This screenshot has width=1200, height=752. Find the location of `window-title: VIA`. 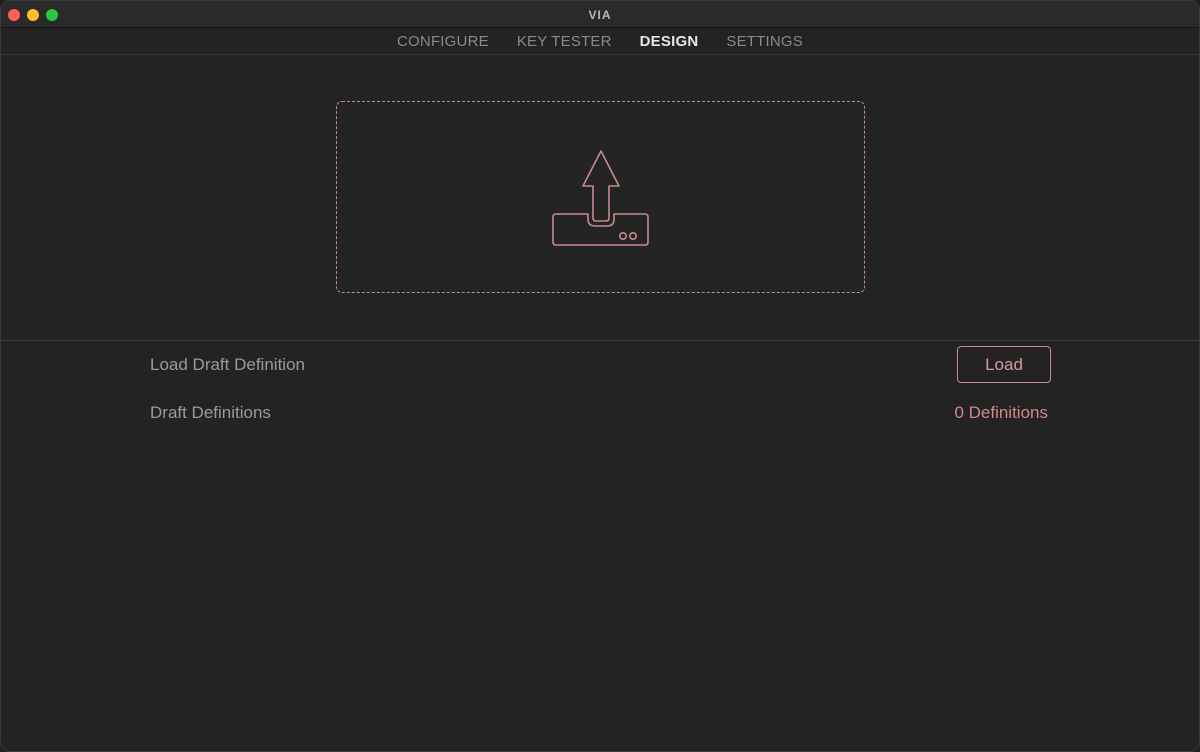

window-title: VIA is located at coordinates (600, 15).